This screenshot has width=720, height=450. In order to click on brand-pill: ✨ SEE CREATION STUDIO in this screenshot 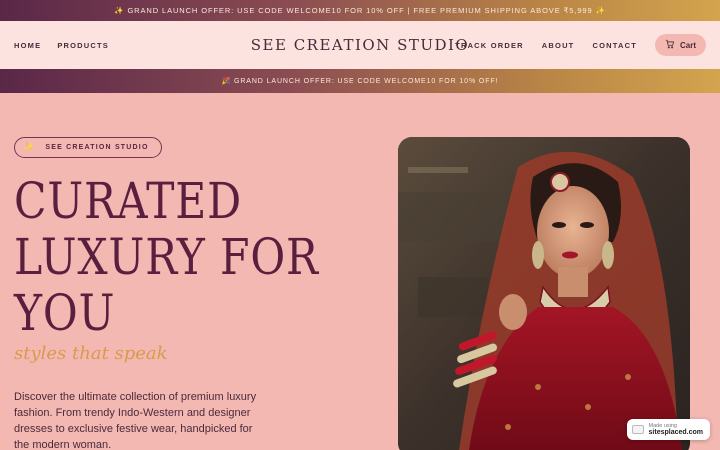, I will do `click(88, 147)`.